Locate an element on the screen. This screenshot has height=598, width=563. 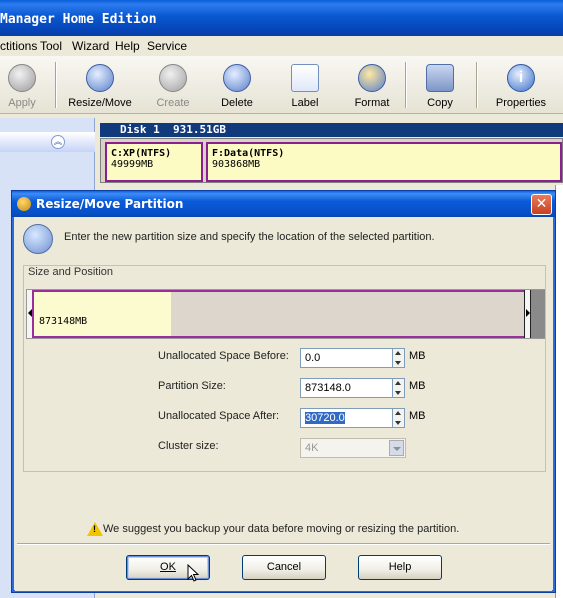
format-button: Format is located at coordinates (372, 85).